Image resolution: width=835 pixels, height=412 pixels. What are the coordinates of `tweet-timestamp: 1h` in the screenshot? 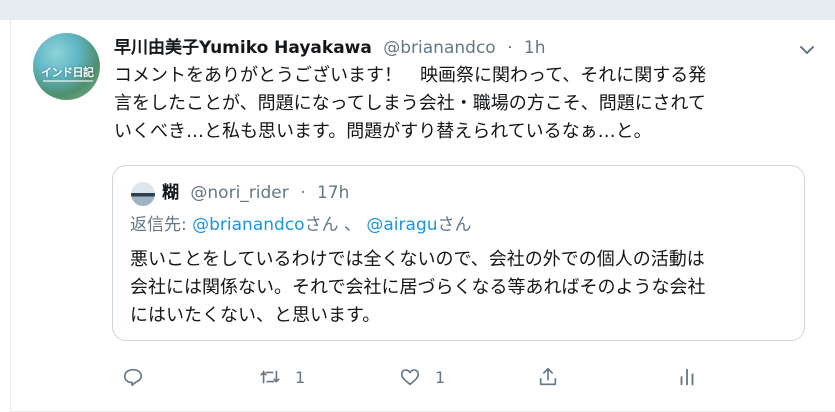 It's located at (535, 48).